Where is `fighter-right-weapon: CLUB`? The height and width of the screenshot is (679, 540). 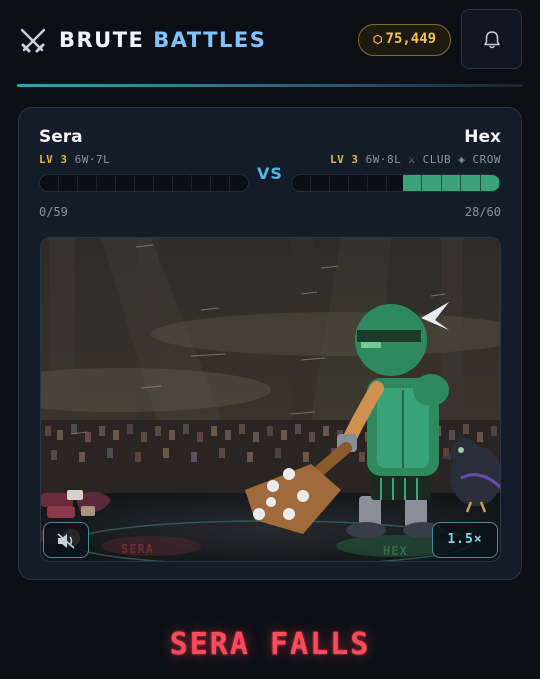
fighter-right-weapon: CLUB is located at coordinates (437, 159).